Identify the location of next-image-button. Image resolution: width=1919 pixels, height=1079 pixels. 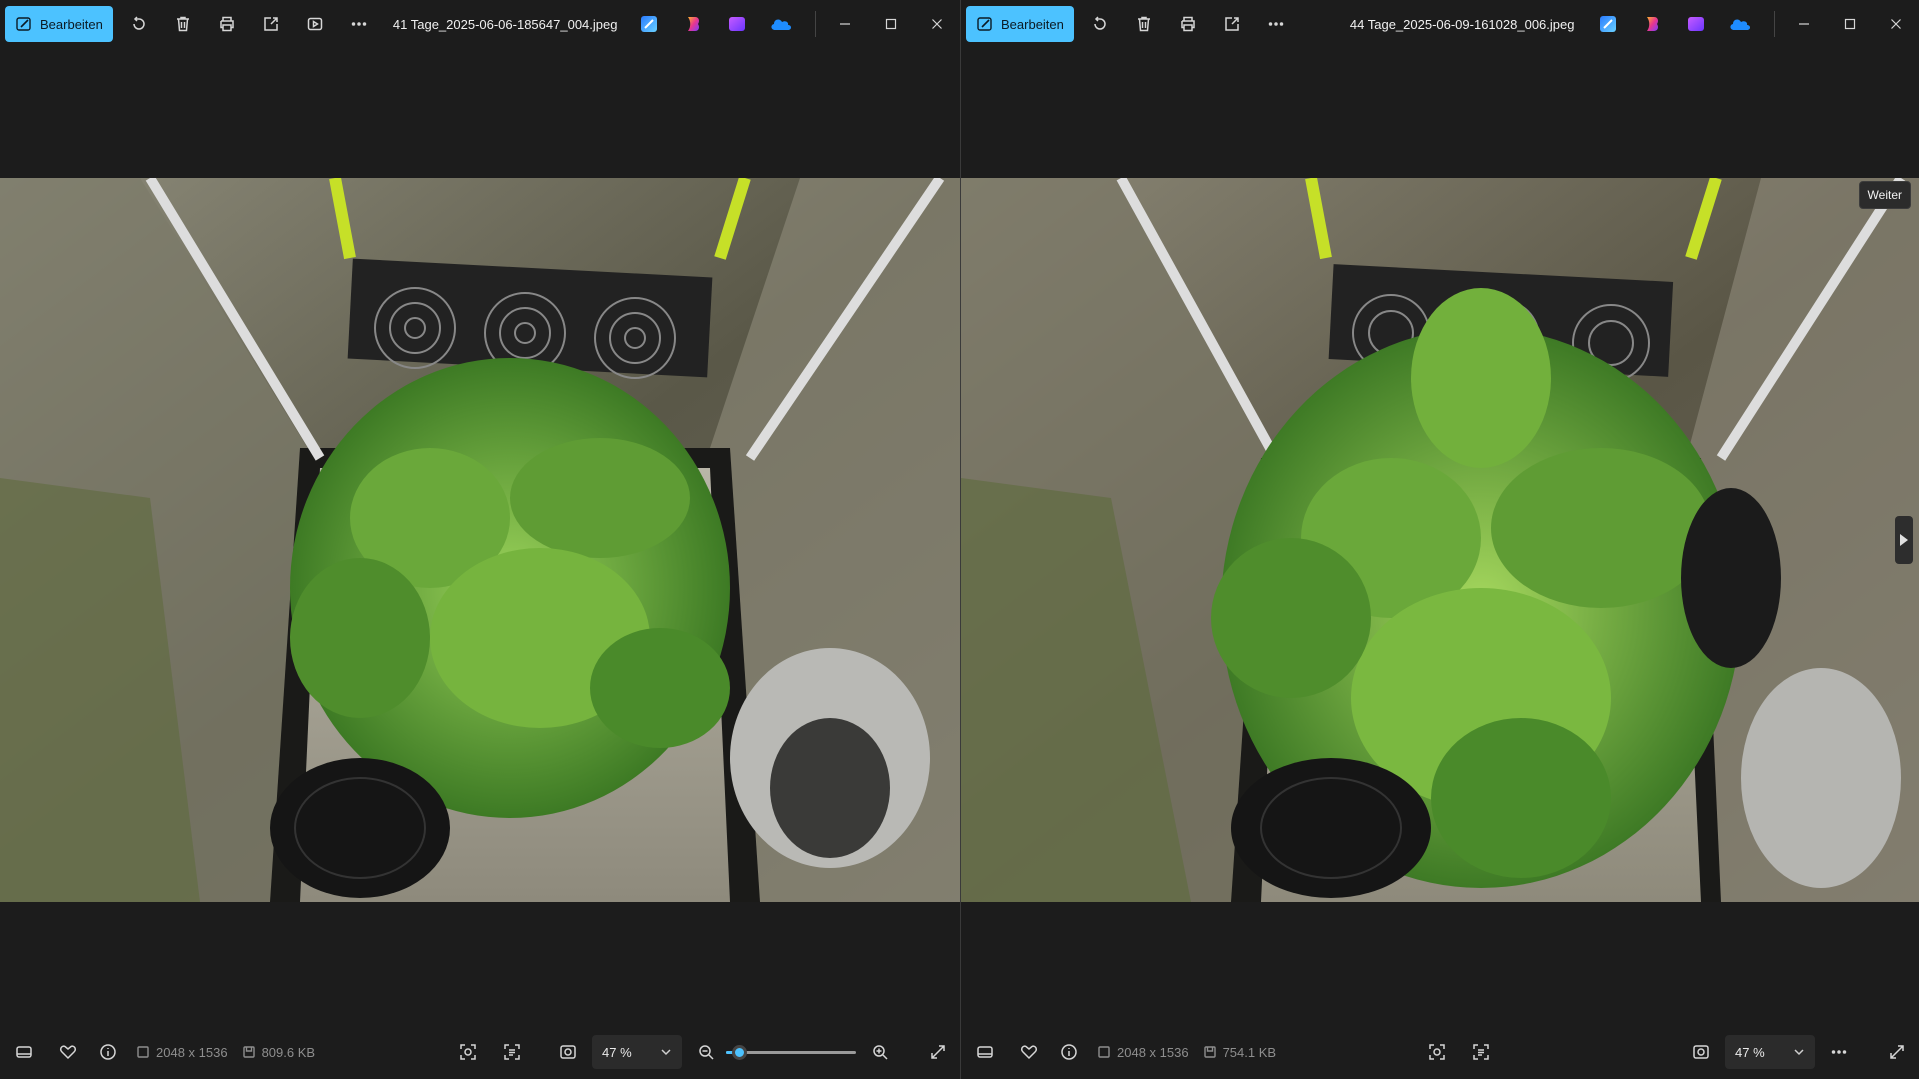
(1904, 540).